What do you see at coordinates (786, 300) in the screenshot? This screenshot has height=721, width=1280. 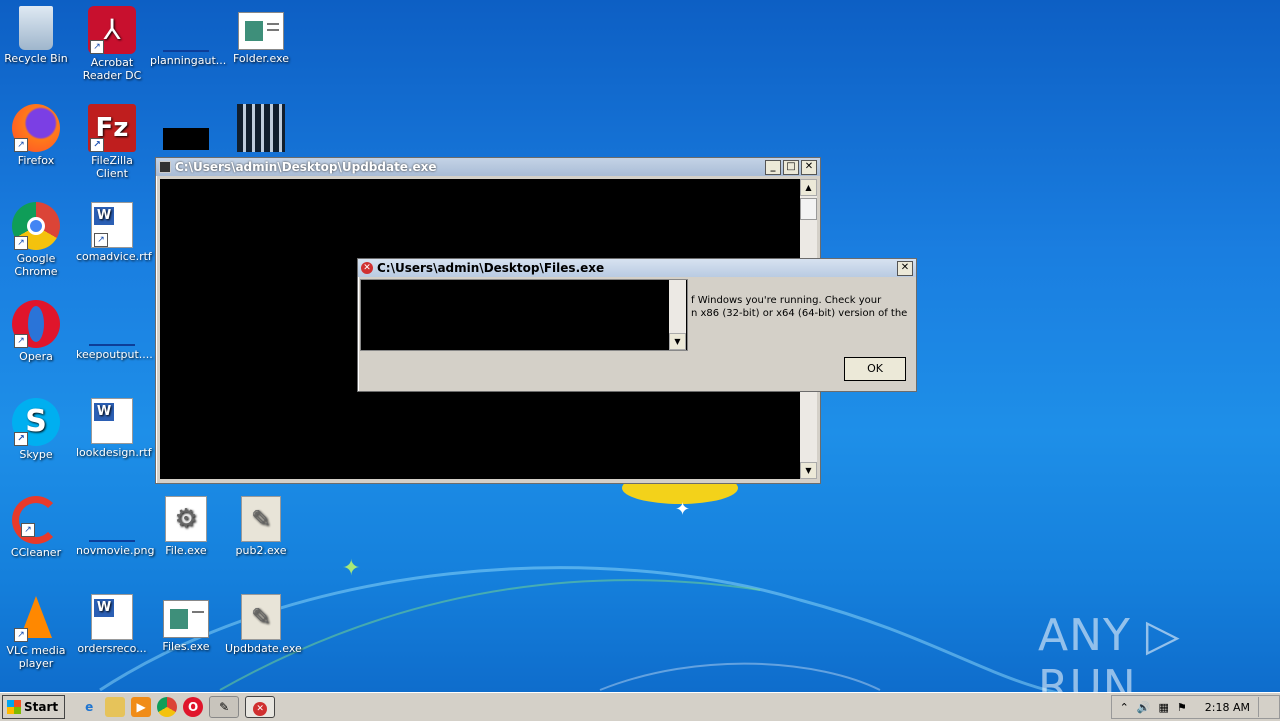 I see `dialog-message-line: f Windows you're running. Check your` at bounding box center [786, 300].